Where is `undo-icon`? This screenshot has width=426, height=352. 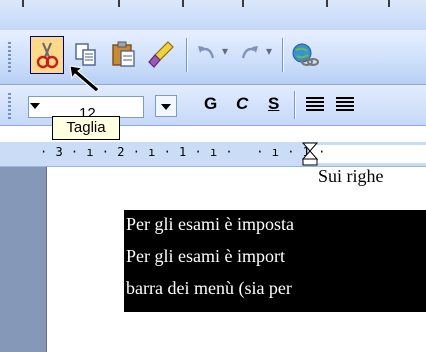
undo-icon is located at coordinates (206, 52).